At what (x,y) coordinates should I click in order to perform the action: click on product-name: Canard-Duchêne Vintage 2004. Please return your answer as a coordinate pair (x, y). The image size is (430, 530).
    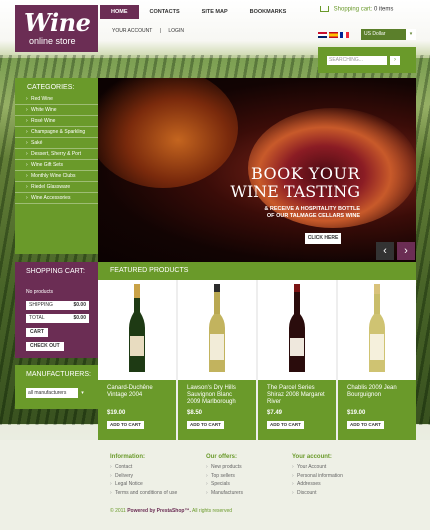
    Looking at the image, I should click on (137, 396).